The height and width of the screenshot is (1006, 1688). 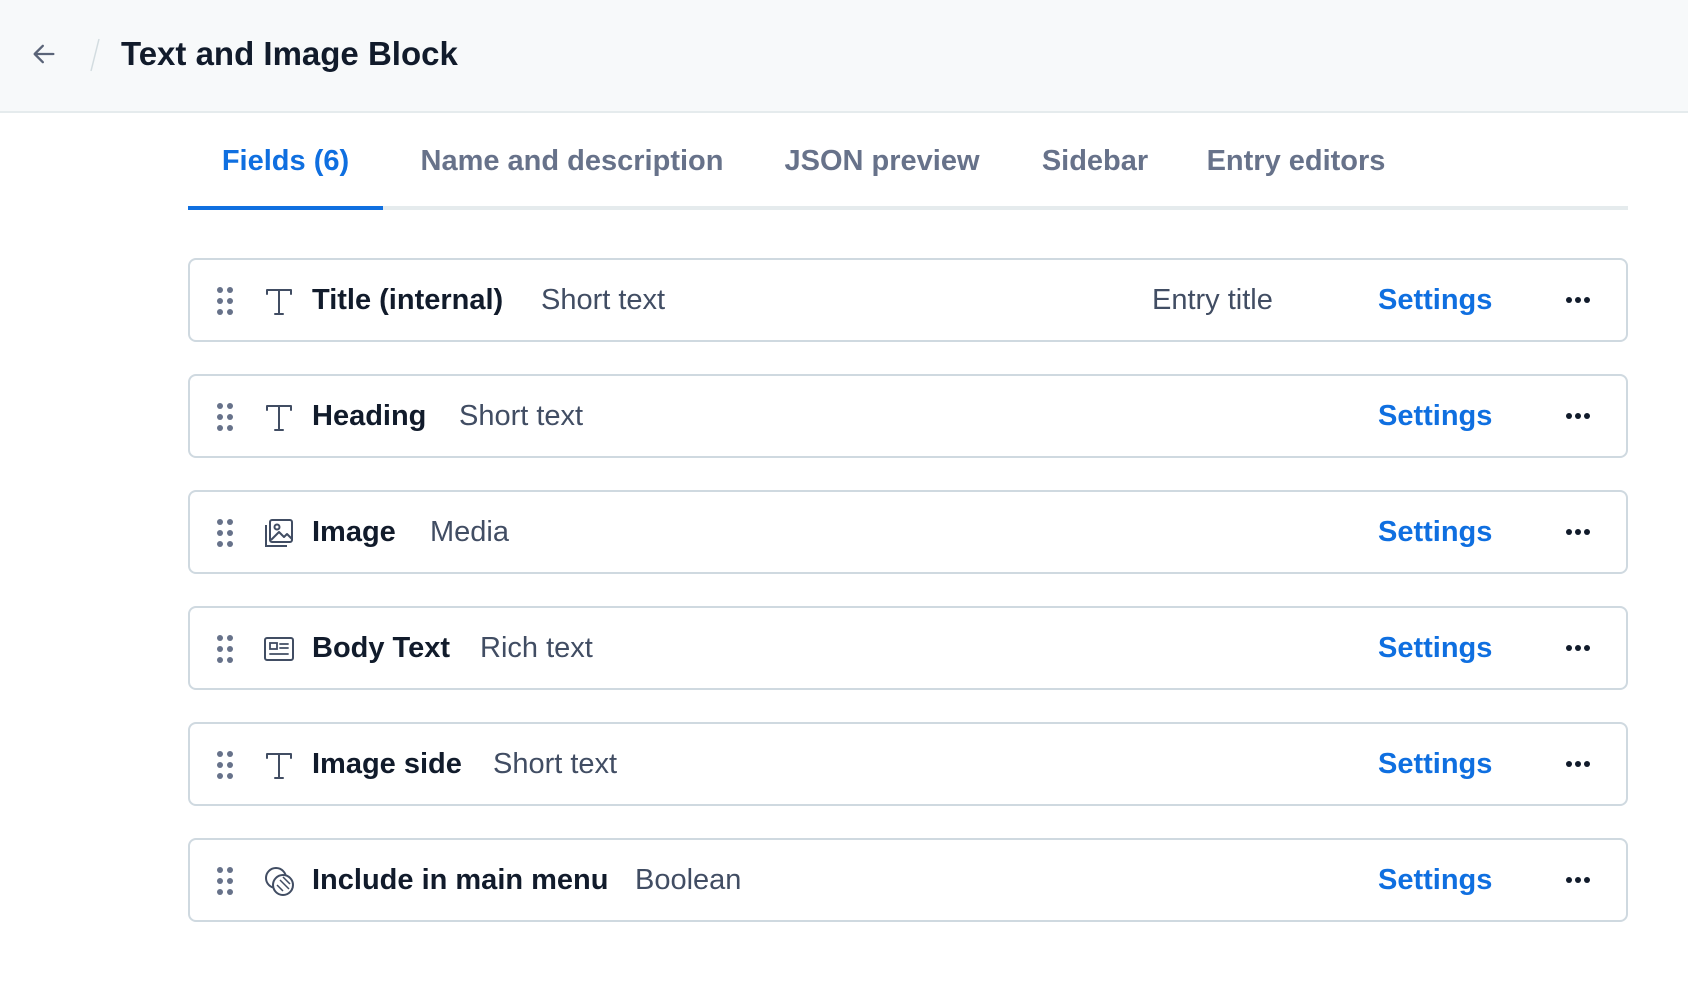 What do you see at coordinates (844, 56) in the screenshot?
I see `top-bar: Text and Image Block` at bounding box center [844, 56].